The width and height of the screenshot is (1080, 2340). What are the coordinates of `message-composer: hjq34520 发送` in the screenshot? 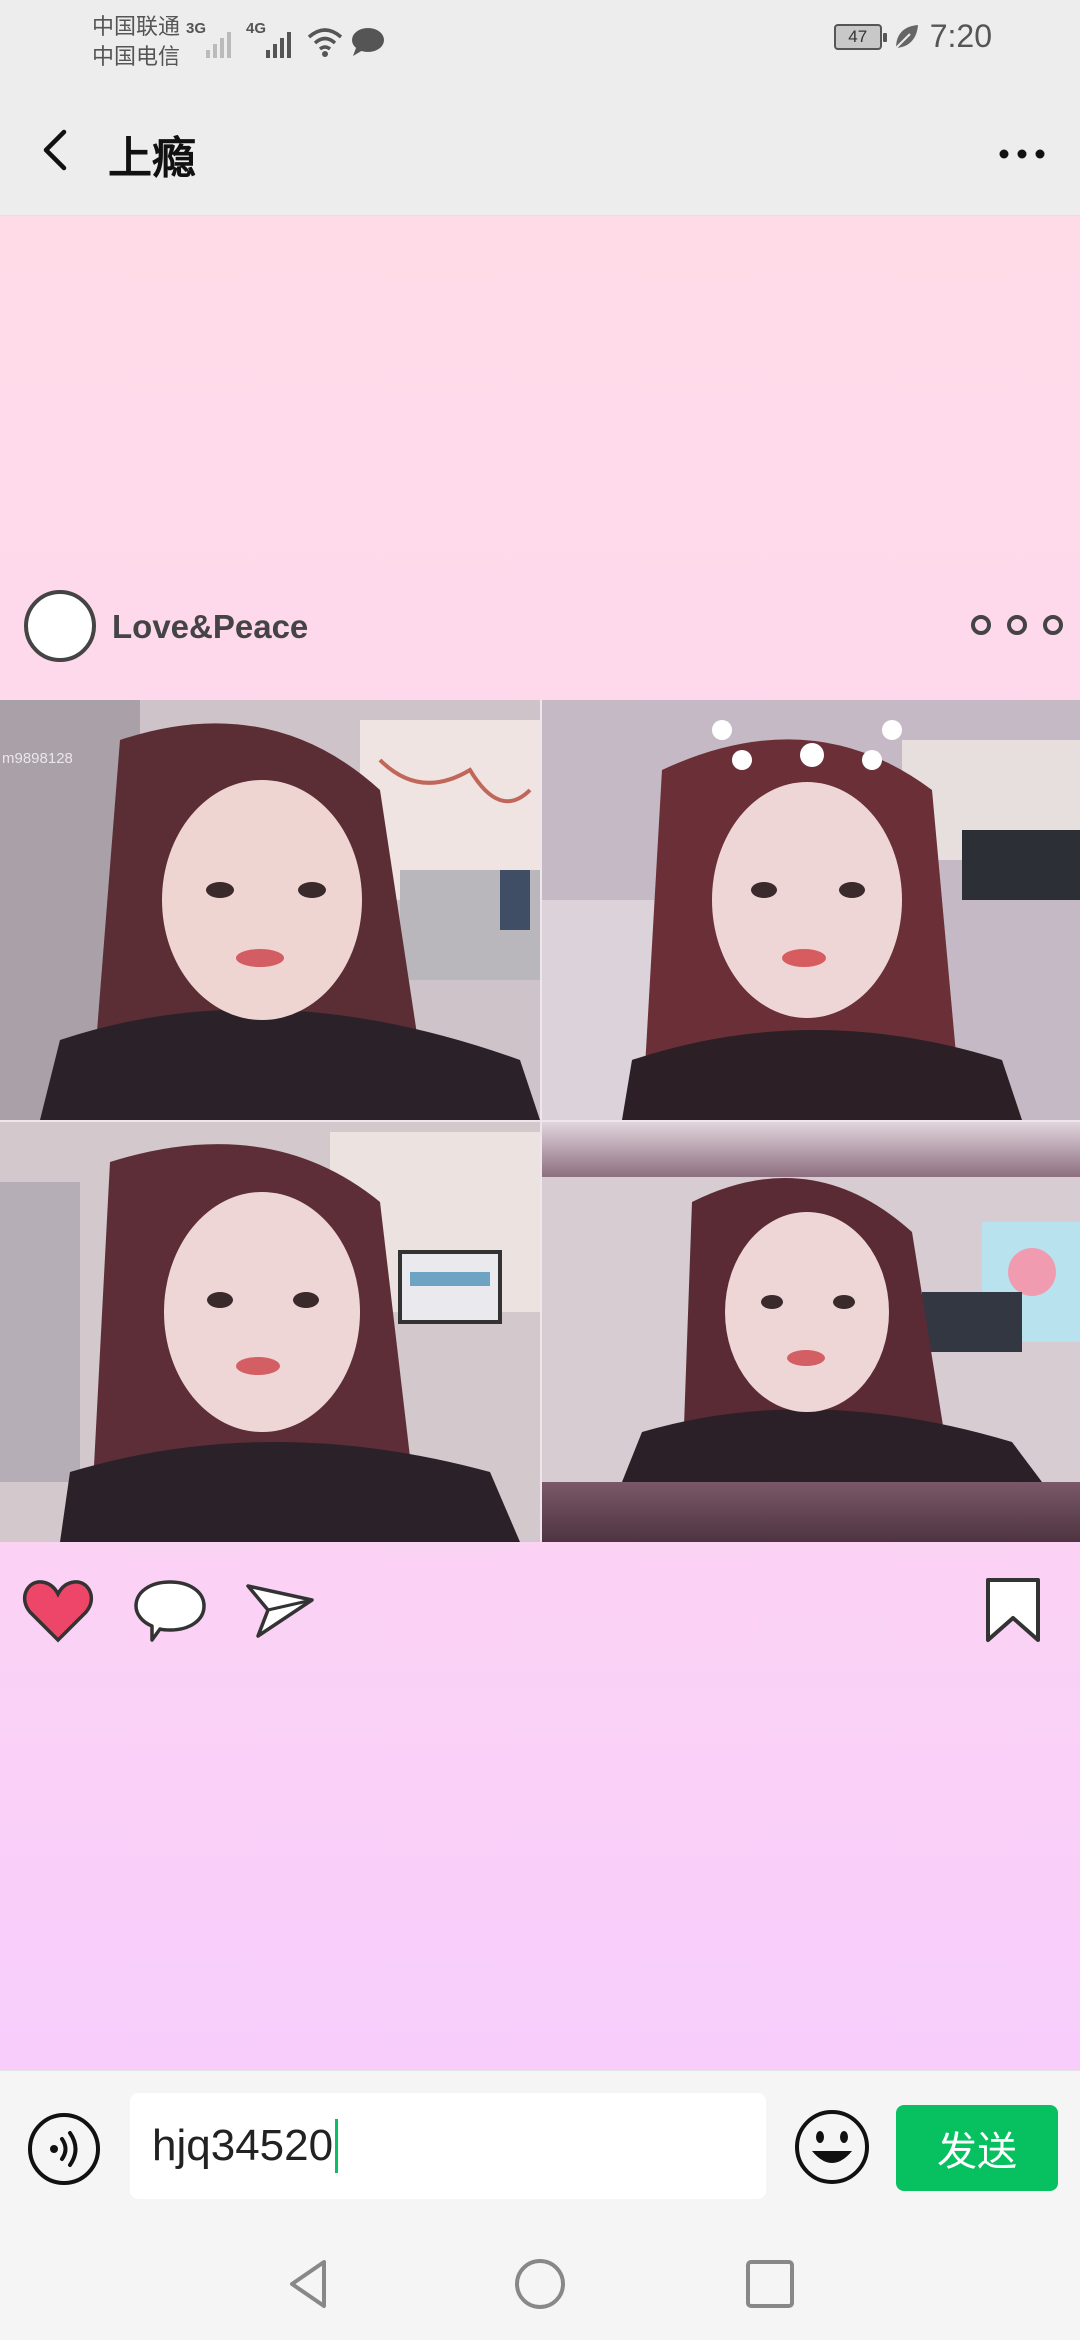 It's located at (540, 2148).